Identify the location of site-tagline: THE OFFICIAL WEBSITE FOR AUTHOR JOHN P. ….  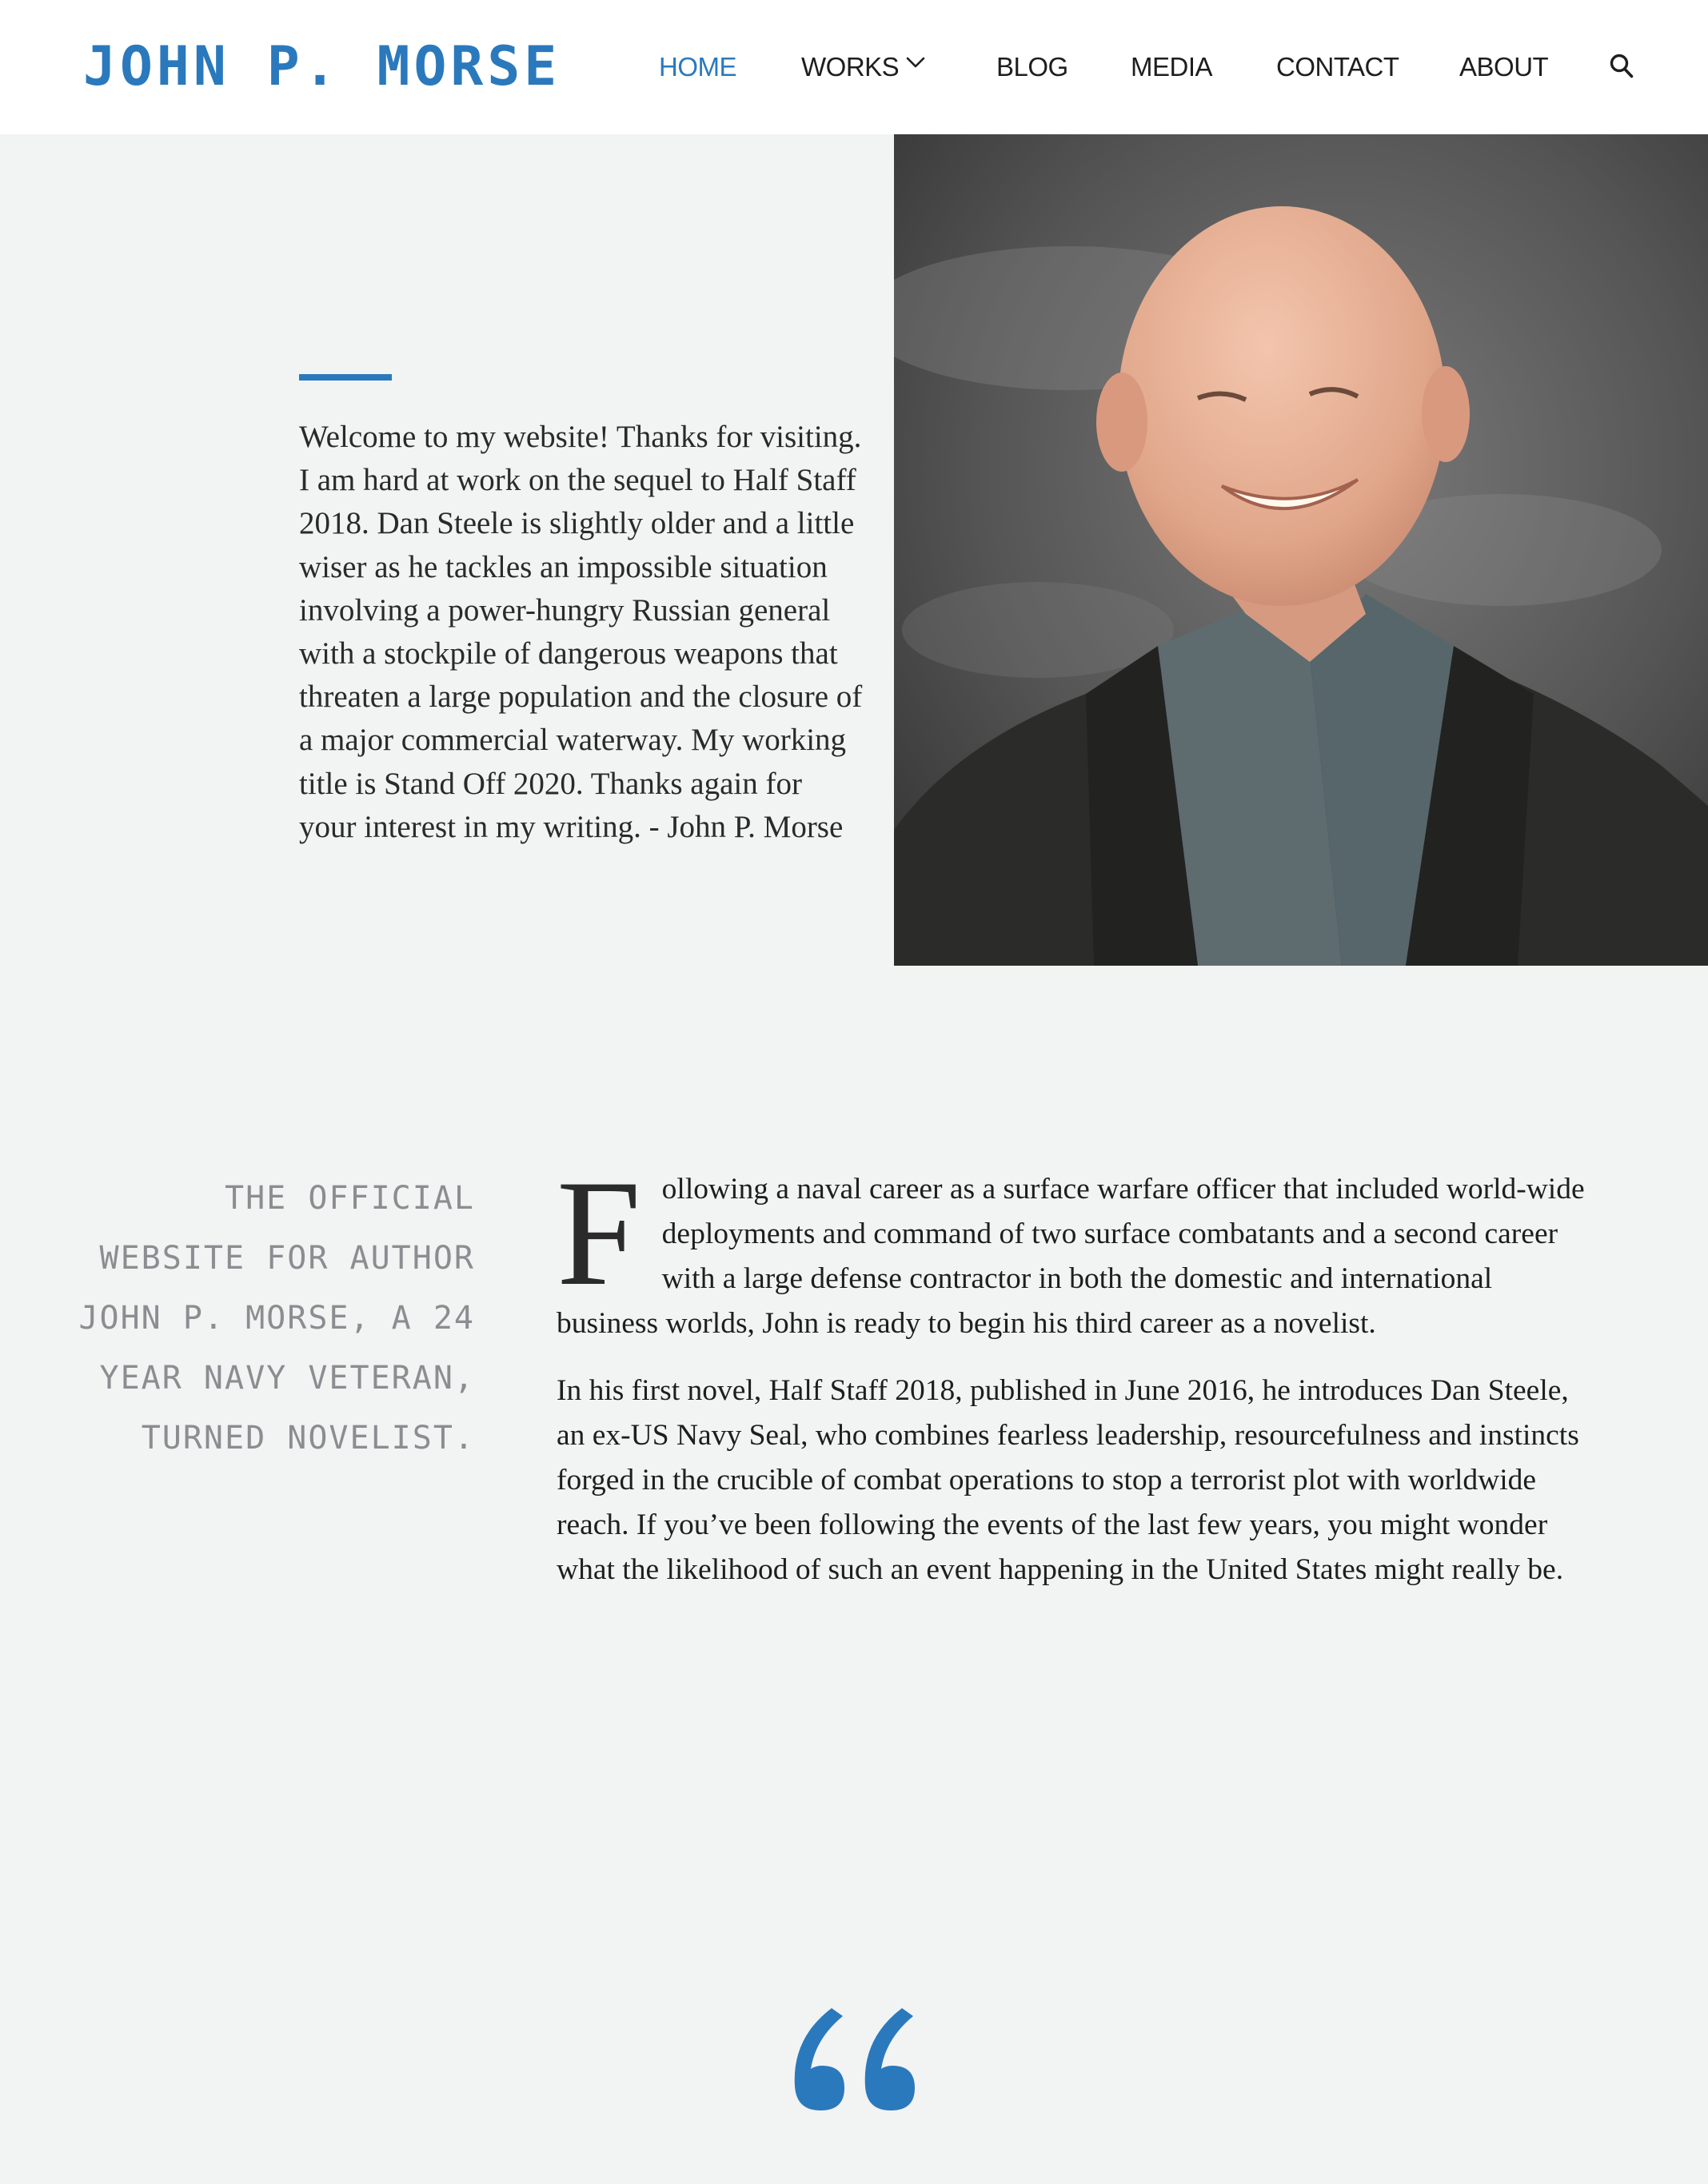
(276, 1318).